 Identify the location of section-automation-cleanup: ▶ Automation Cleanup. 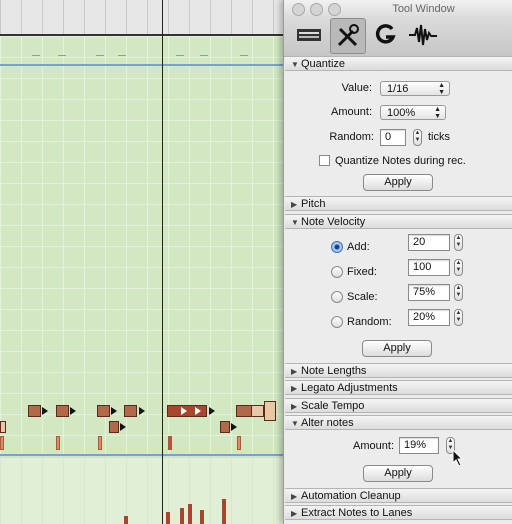
(398, 495).